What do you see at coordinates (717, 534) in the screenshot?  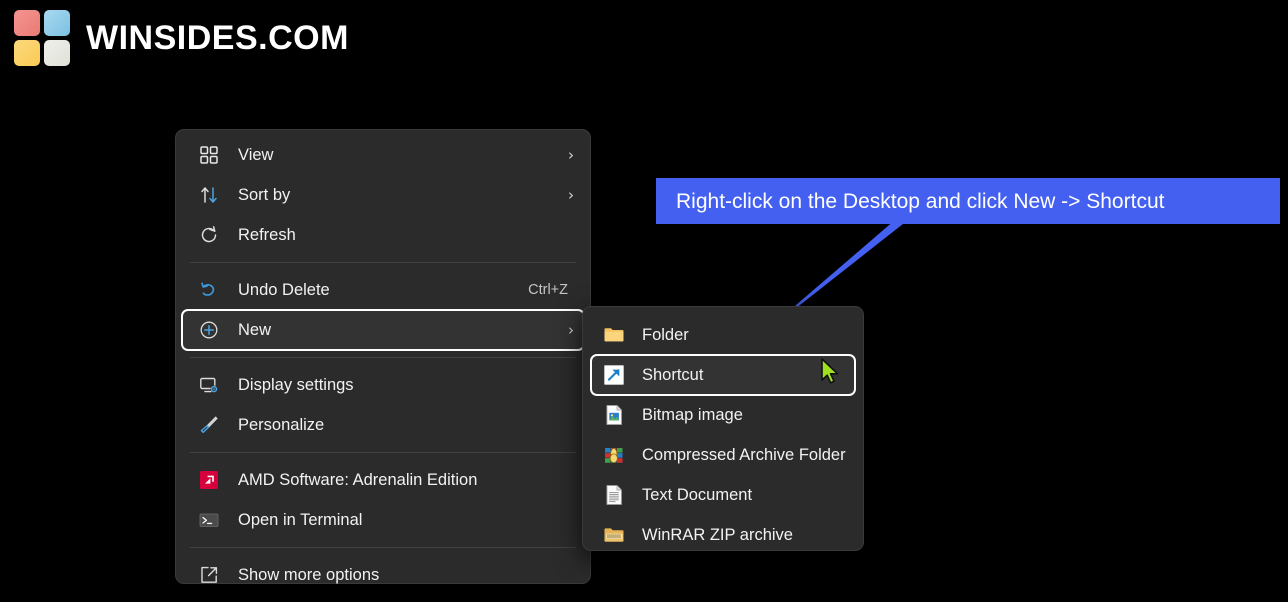 I see `submenu-item-label: WinRAR ZIP archive` at bounding box center [717, 534].